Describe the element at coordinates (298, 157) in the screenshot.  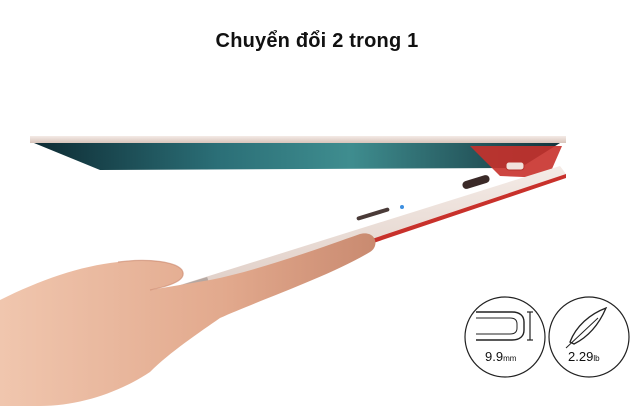
I see `laptop-lid` at that location.